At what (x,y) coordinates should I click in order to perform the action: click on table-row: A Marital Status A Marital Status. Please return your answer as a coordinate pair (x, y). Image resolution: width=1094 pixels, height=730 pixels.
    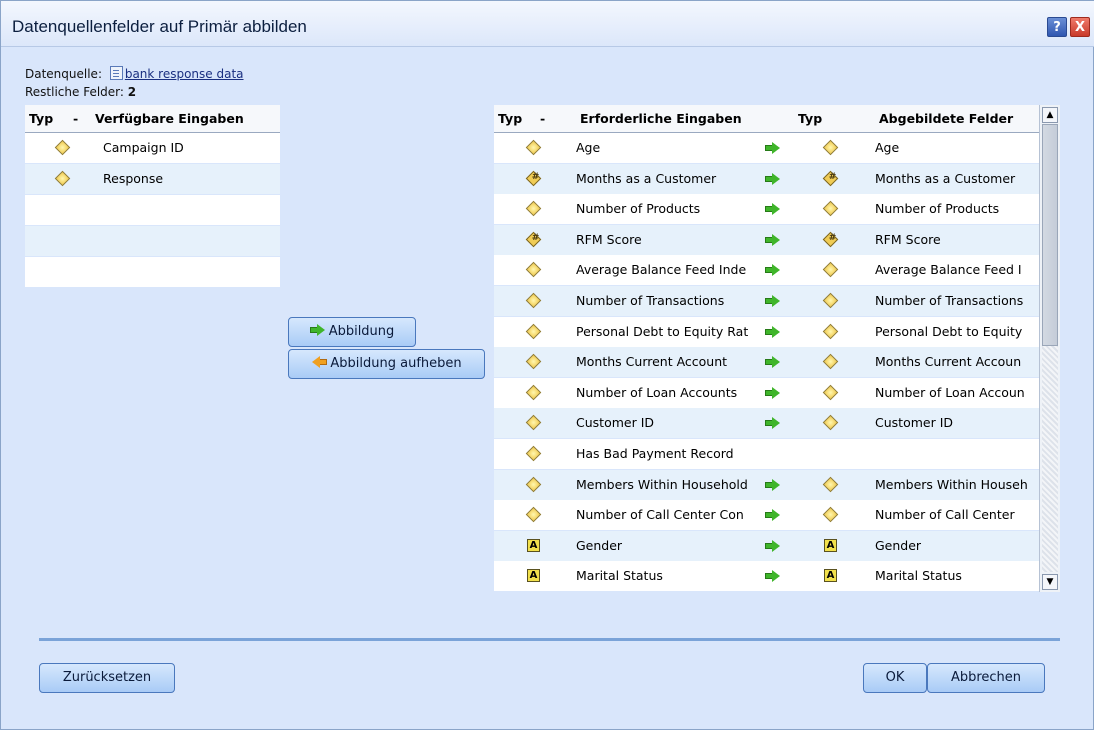
    Looking at the image, I should click on (767, 576).